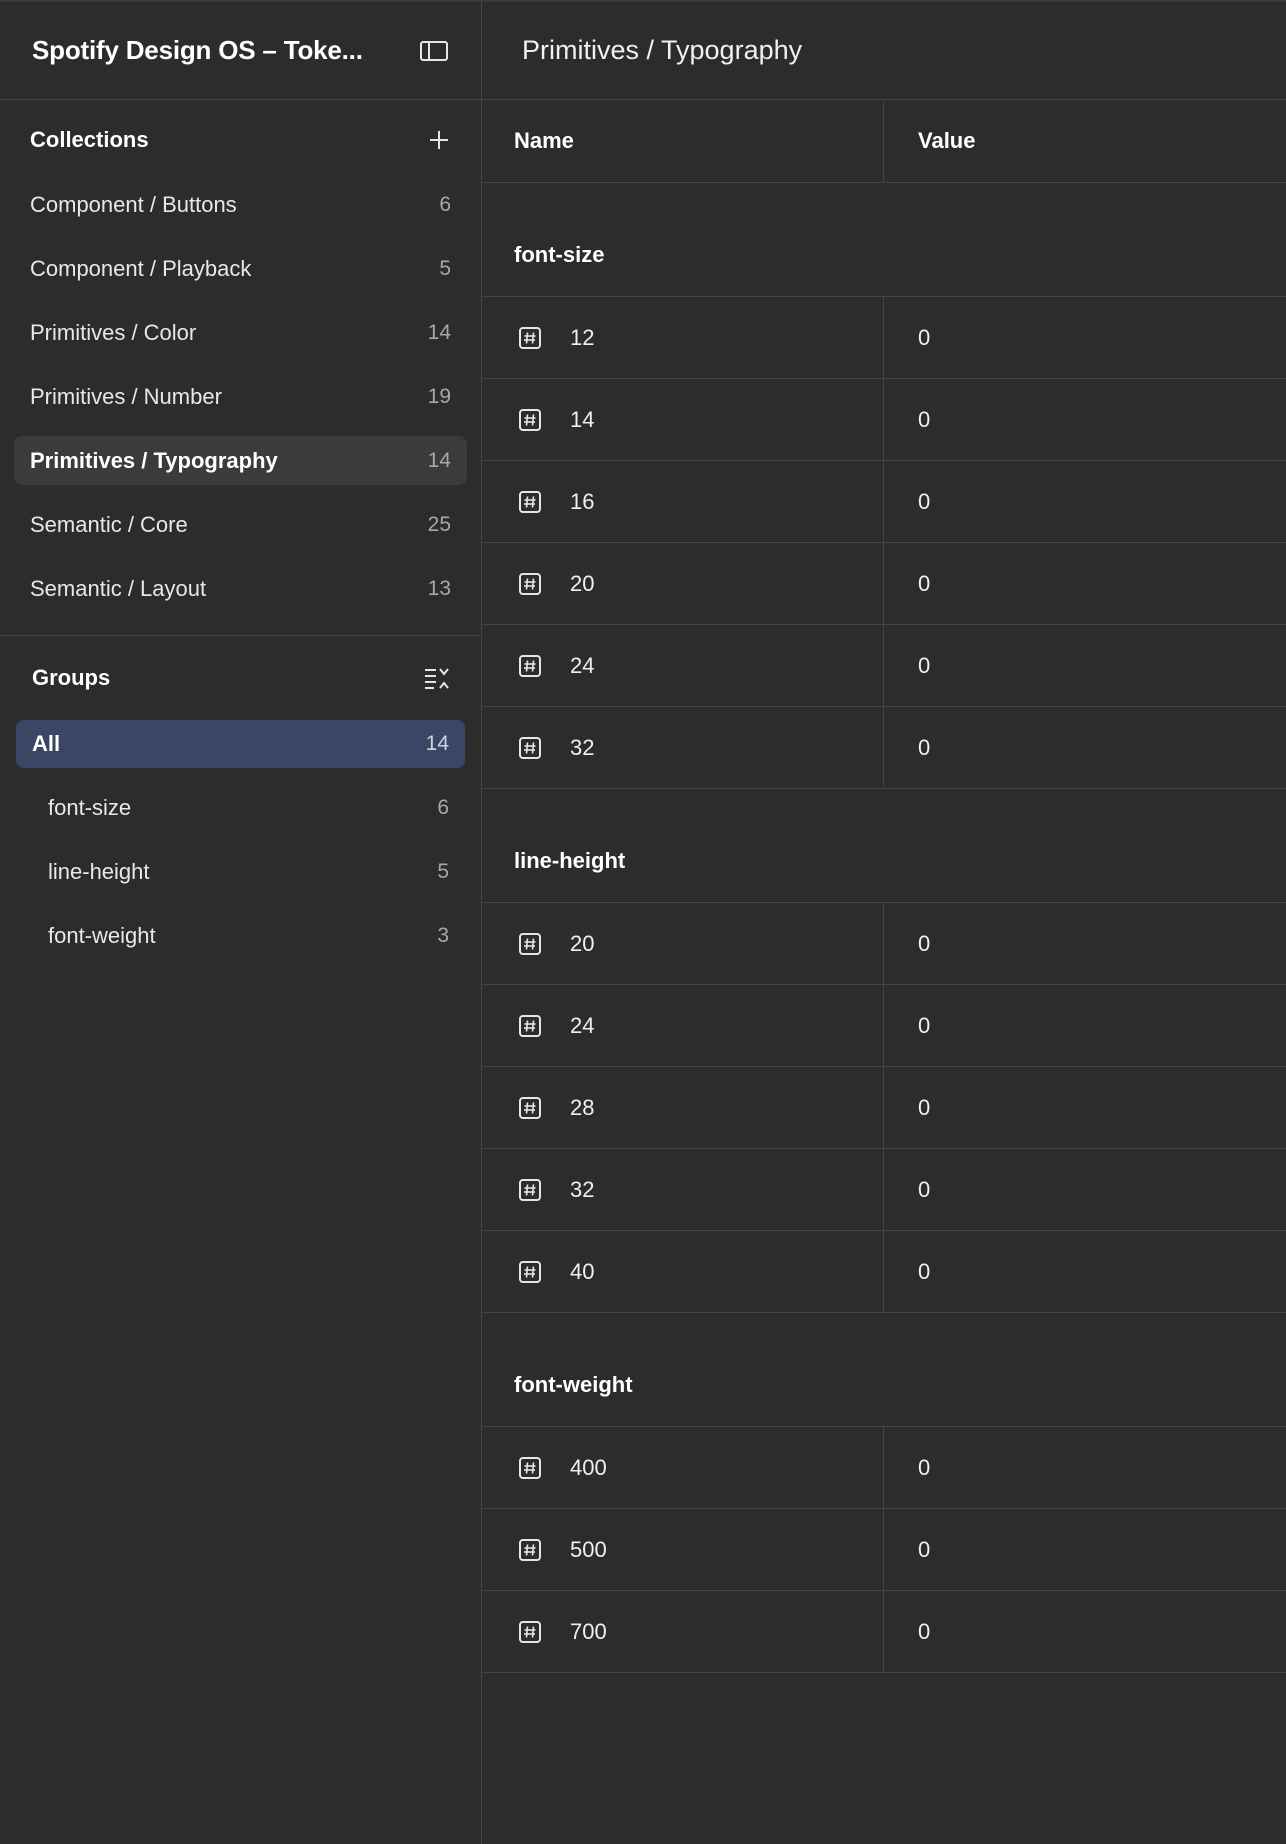 This screenshot has width=1286, height=1844. Describe the element at coordinates (46, 743) in the screenshot. I see `group-label: All` at that location.